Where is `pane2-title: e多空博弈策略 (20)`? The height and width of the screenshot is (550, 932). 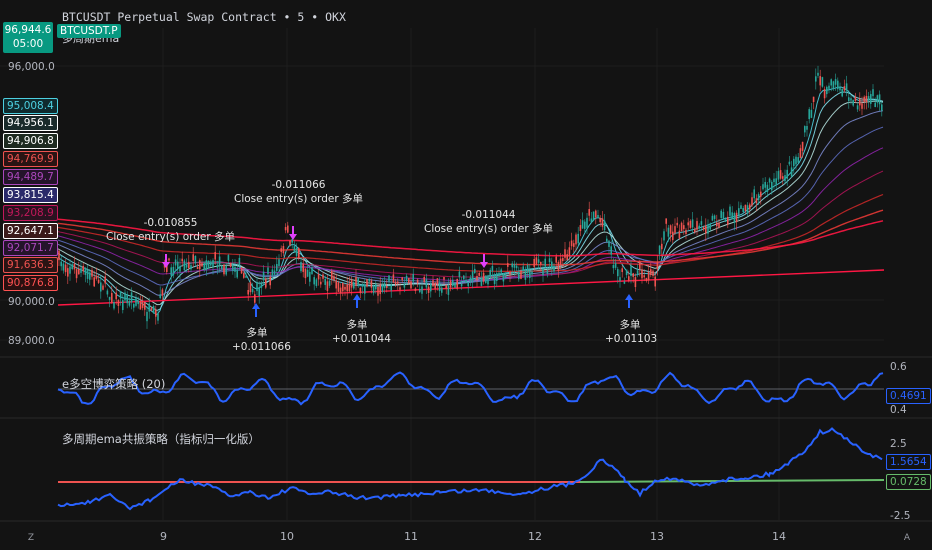
pane2-title: e多空博弈策略 (20) is located at coordinates (113, 384).